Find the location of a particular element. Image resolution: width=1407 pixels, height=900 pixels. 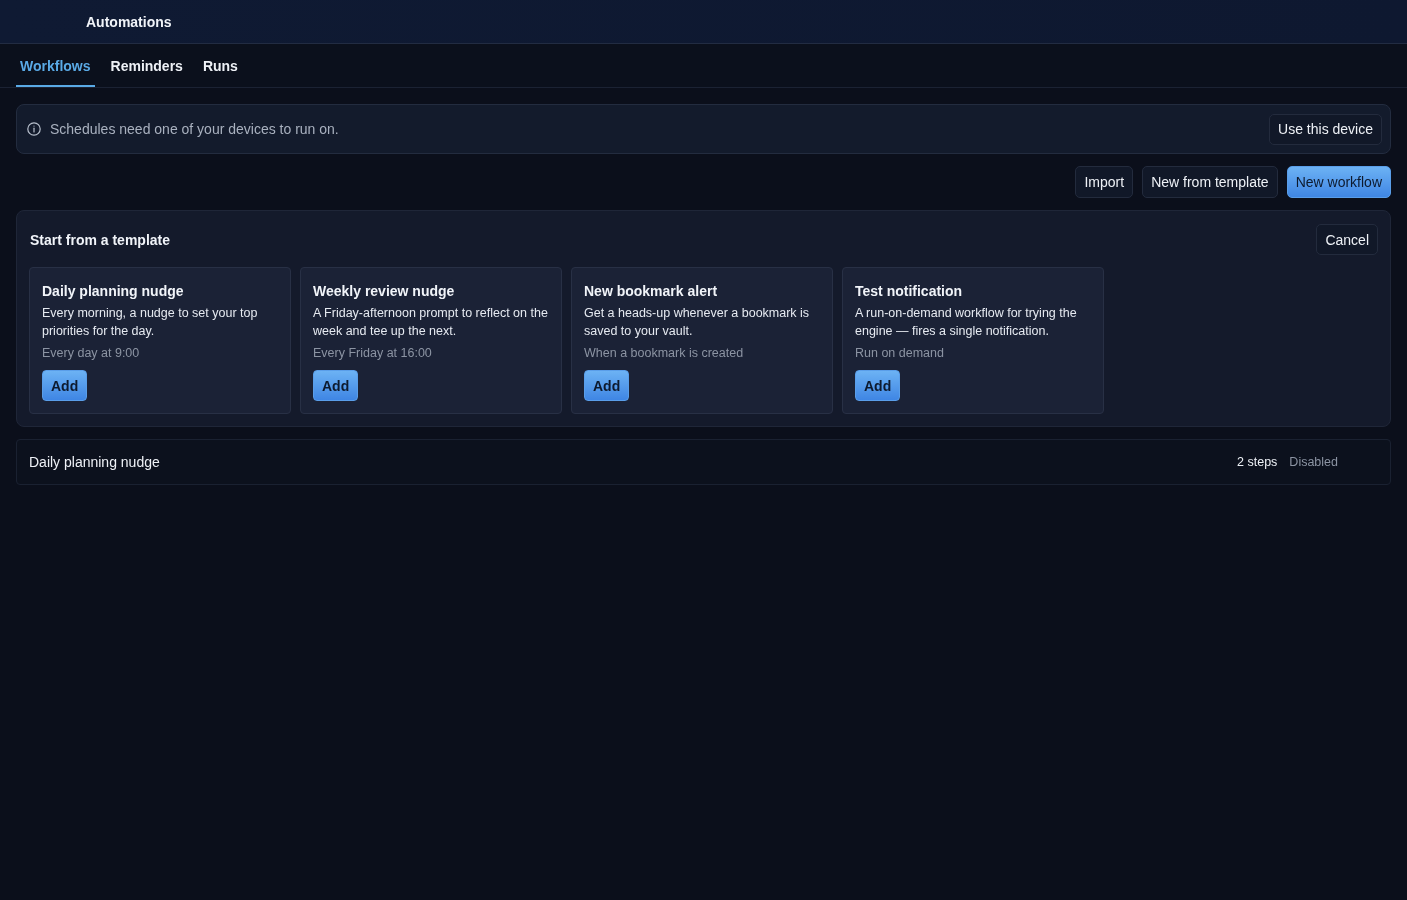

template-title: Test notification is located at coordinates (909, 291).